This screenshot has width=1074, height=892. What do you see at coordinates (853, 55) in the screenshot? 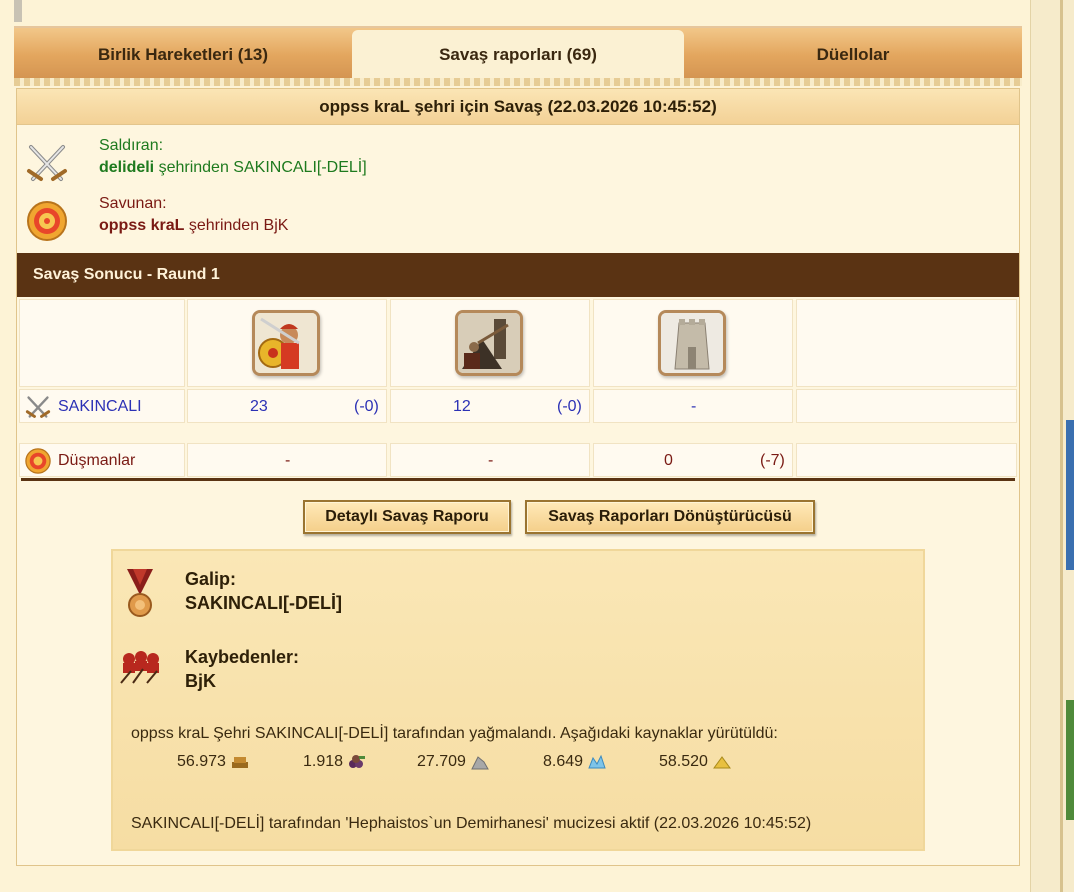
I see `tab-duels: Düellolar` at bounding box center [853, 55].